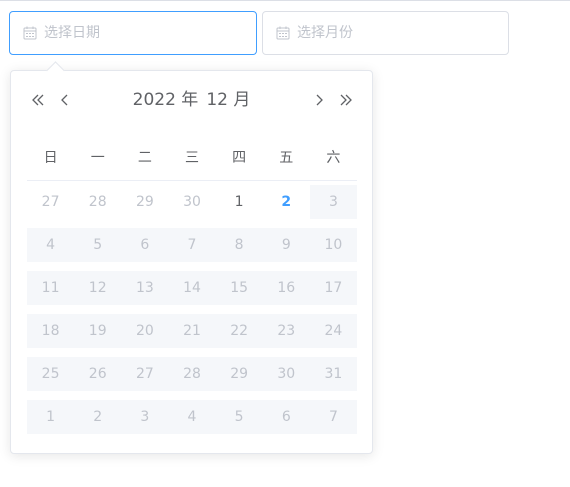 The width and height of the screenshot is (570, 487). Describe the element at coordinates (98, 330) in the screenshot. I see `date-cell: 19` at that location.